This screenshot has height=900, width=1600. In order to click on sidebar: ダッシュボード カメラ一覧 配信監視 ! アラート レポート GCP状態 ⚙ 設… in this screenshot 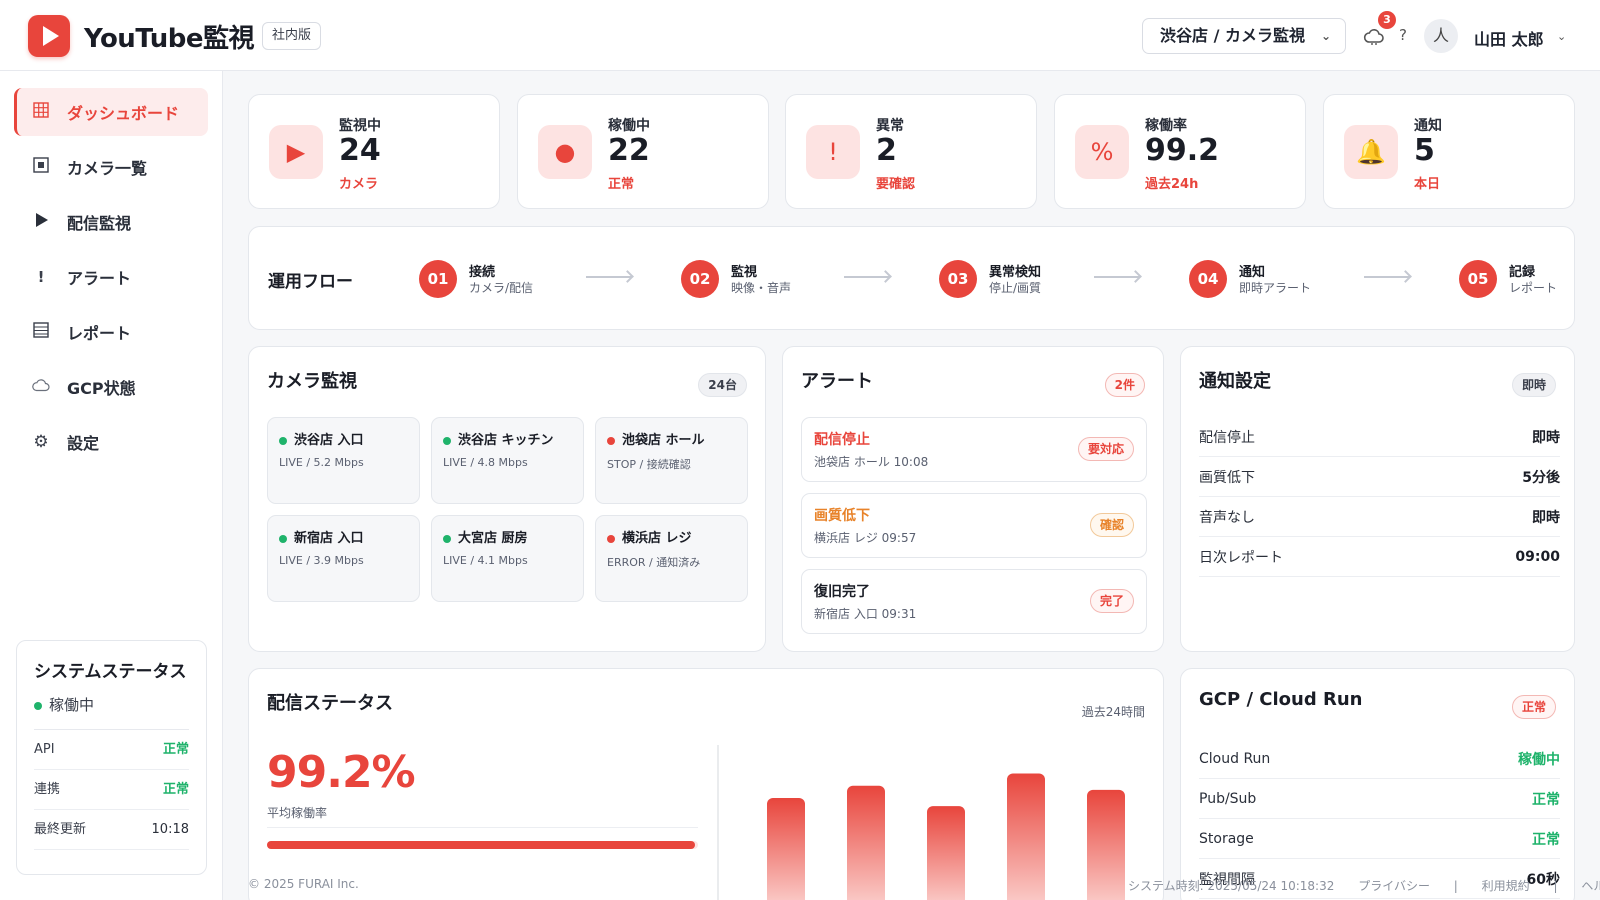, I will do `click(111, 485)`.